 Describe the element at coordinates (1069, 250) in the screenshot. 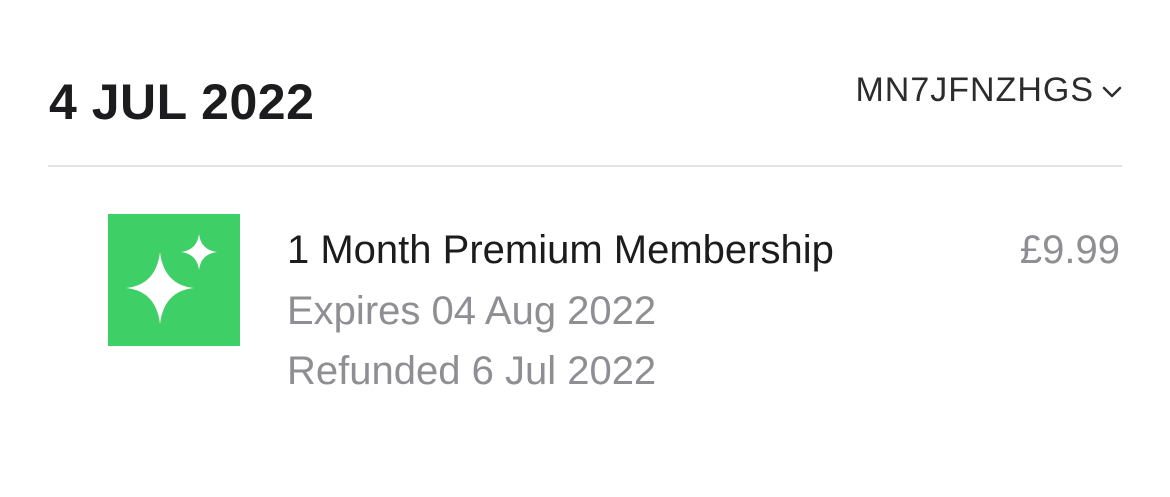

I see `purchase-price: £9.99` at that location.